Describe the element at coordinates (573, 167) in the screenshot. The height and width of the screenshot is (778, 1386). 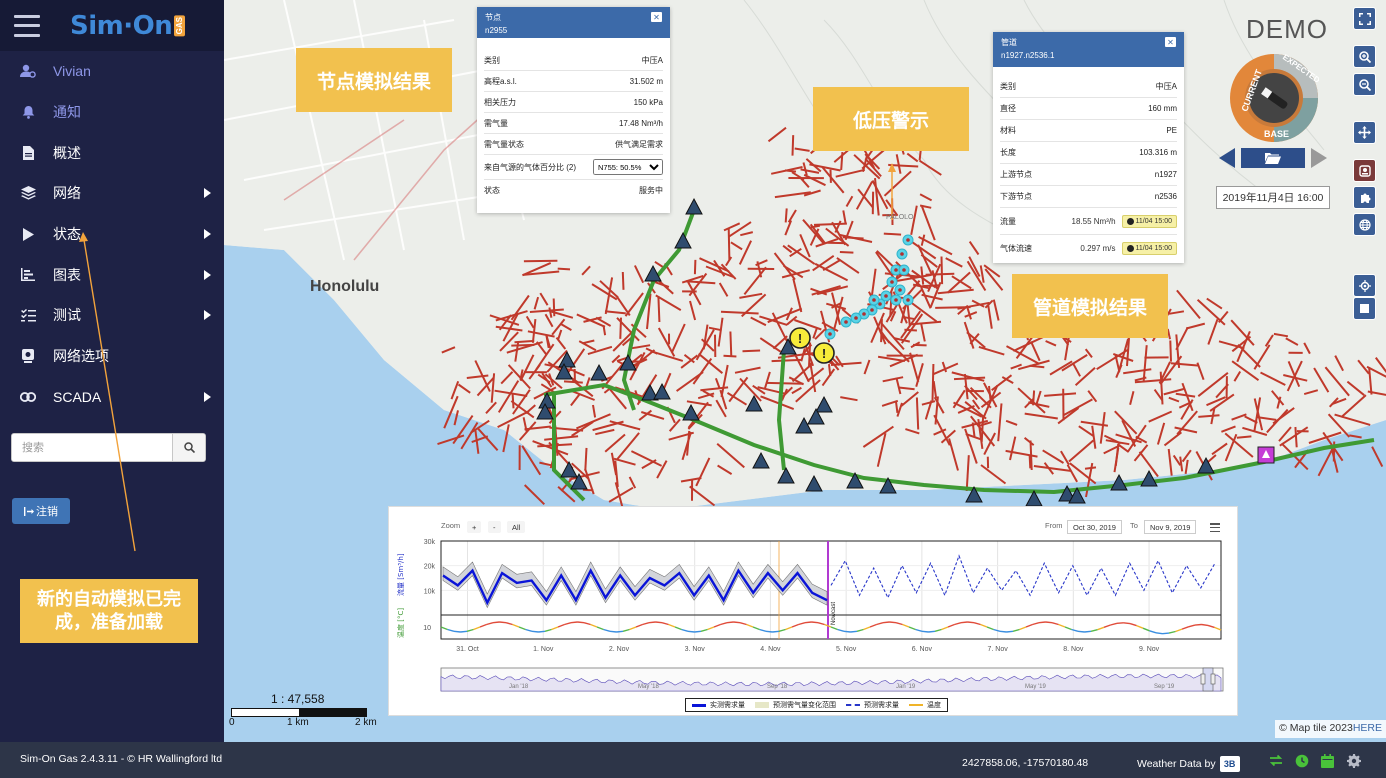
I see `node-row: 来自气源的气体百分比 (2) N755: 50.5%` at that location.